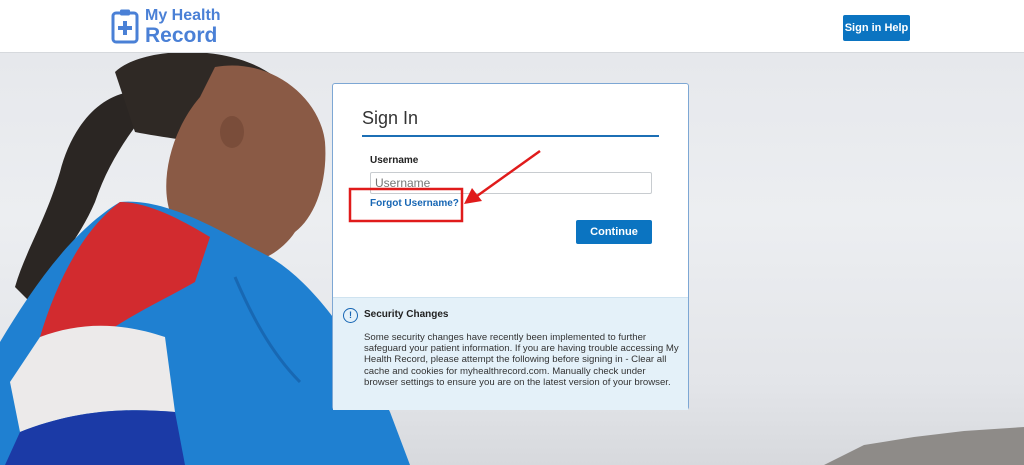 The width and height of the screenshot is (1024, 465). Describe the element at coordinates (876, 28) in the screenshot. I see `sign-in-help-button: Sign in Help` at that location.